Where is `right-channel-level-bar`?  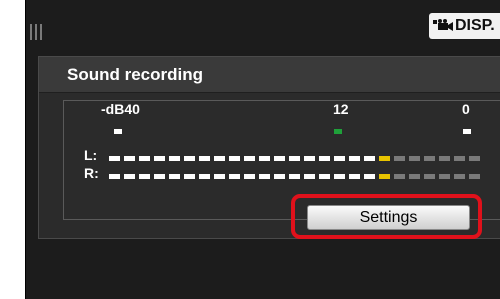 right-channel-level-bar is located at coordinates (294, 176).